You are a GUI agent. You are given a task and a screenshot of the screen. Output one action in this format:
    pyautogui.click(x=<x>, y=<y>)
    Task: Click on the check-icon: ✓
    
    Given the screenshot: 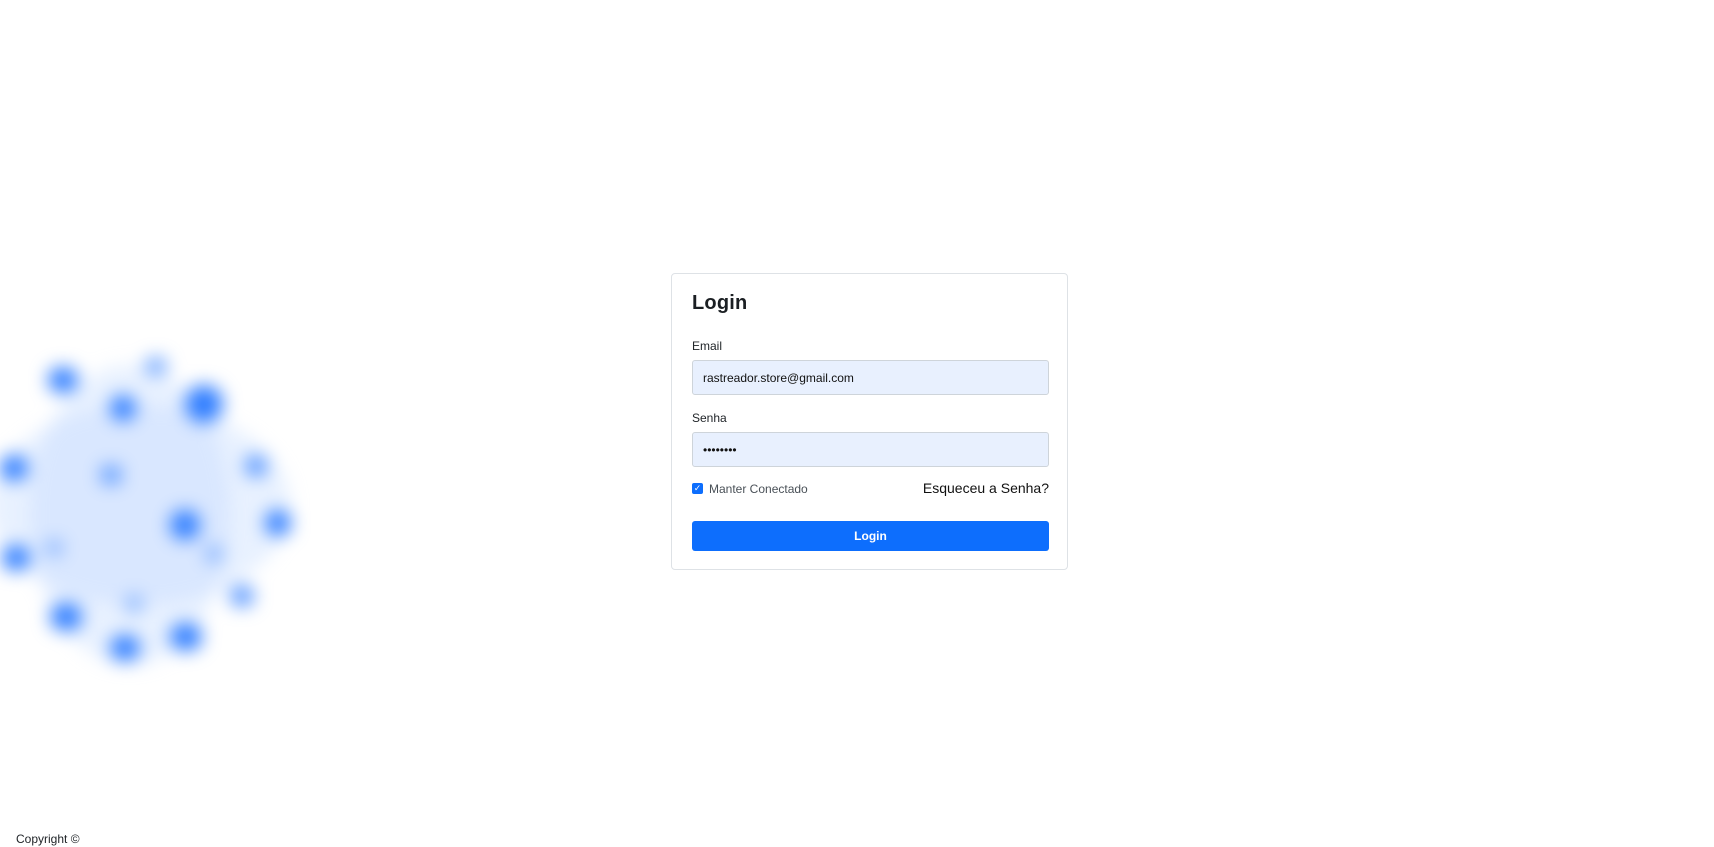 What is the action you would take?
    pyautogui.click(x=697, y=488)
    